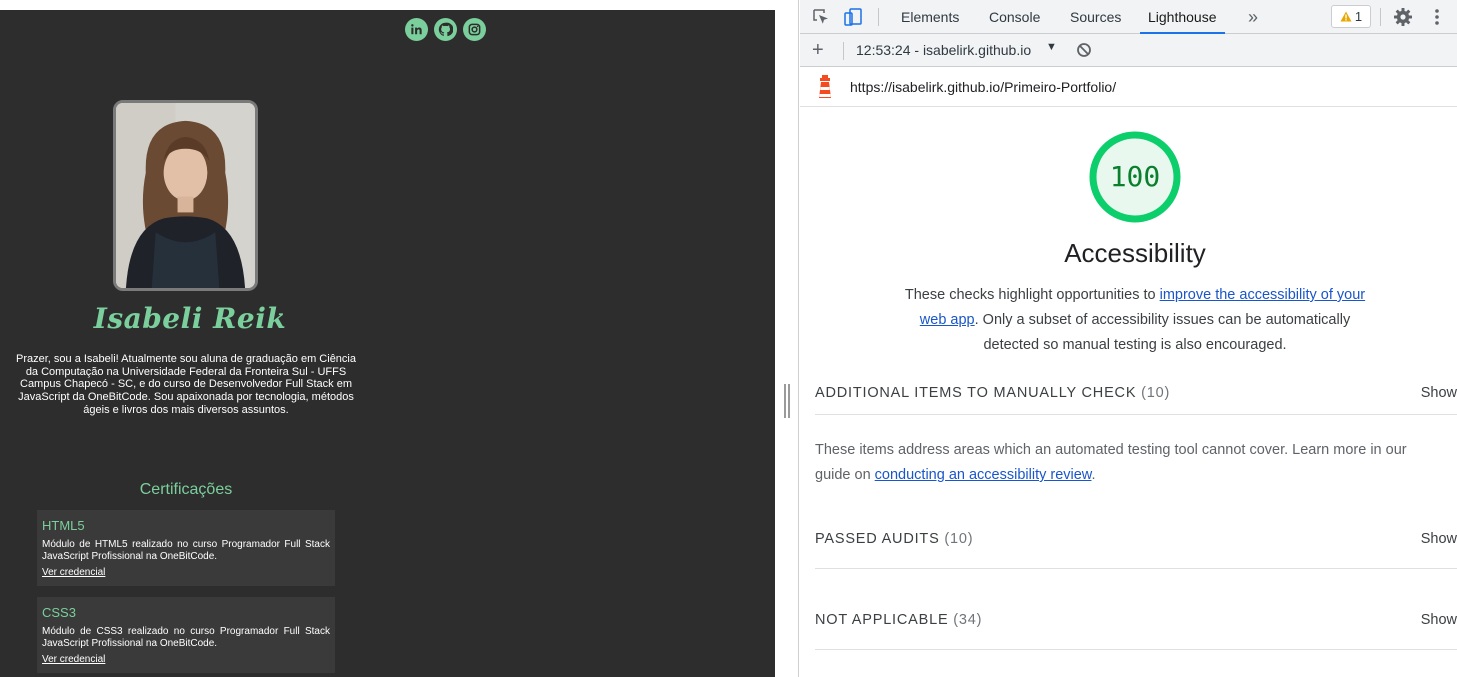 Image resolution: width=1457 pixels, height=677 pixels. I want to click on new-report-button: +, so click(818, 50).